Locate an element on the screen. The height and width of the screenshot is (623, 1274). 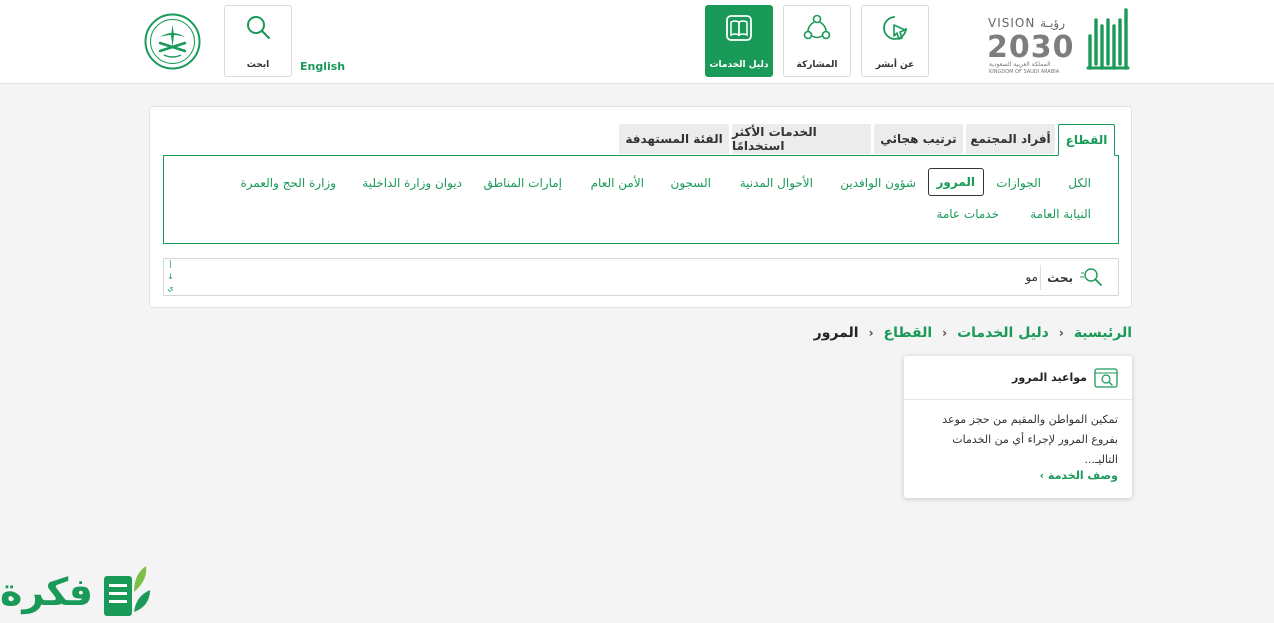
tab-community-members: أفراد المجتمع is located at coordinates (1010, 139).